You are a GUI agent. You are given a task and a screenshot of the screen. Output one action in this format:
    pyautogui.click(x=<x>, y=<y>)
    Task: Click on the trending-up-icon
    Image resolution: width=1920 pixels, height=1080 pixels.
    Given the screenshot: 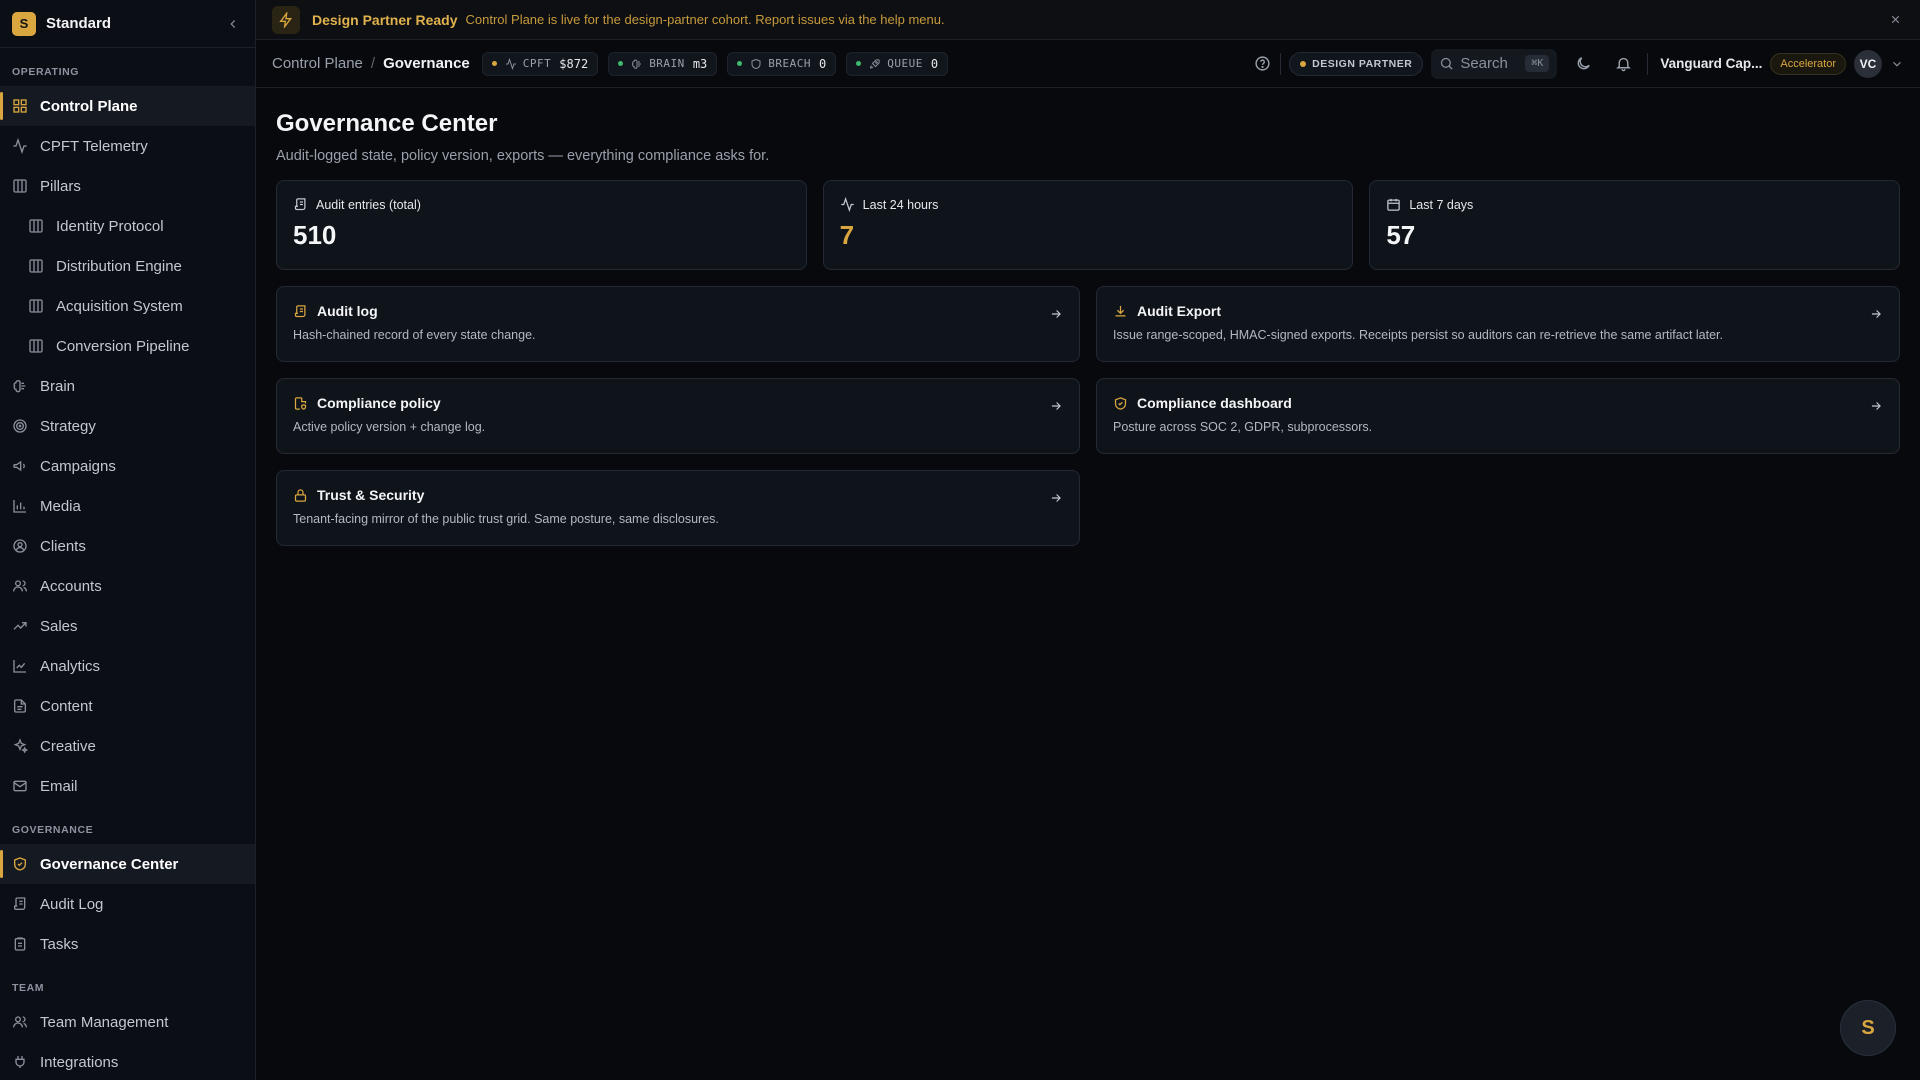 What is the action you would take?
    pyautogui.click(x=20, y=626)
    